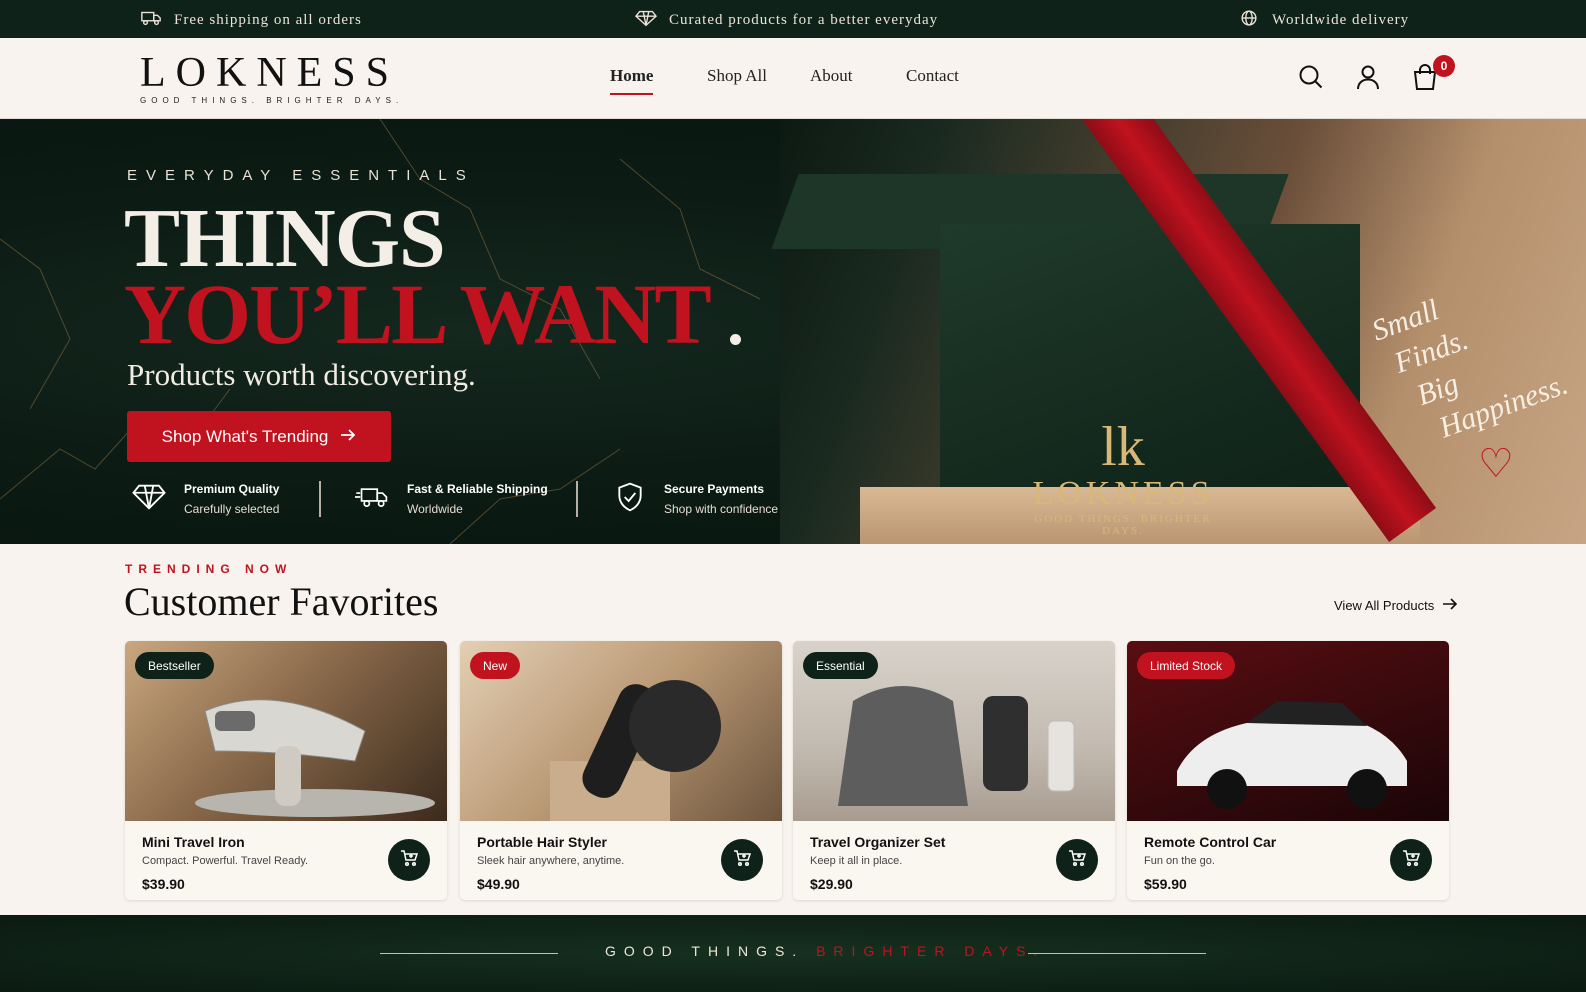 The image size is (1586, 992). Describe the element at coordinates (542, 842) in the screenshot. I see `product-name: Portable Hair Styler` at that location.